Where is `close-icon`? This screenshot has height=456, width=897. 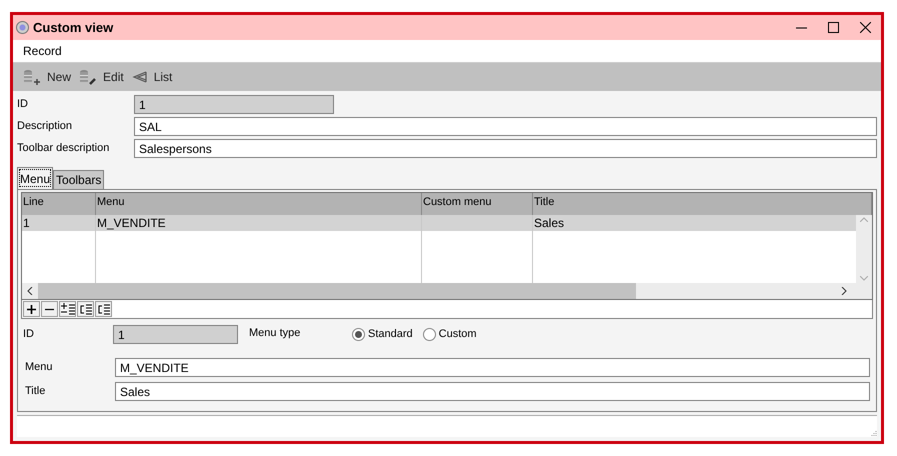 close-icon is located at coordinates (865, 27).